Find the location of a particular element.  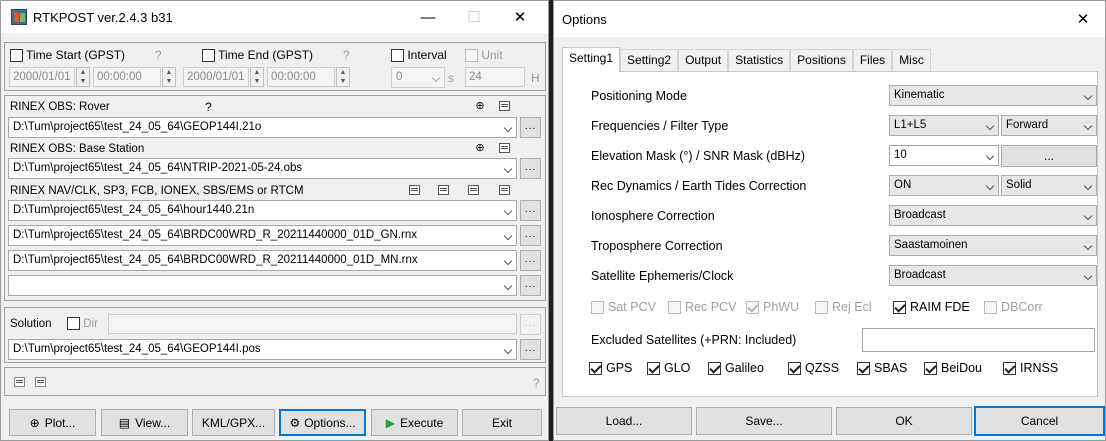

positioning-mode-select: Kinematic is located at coordinates (993, 95).